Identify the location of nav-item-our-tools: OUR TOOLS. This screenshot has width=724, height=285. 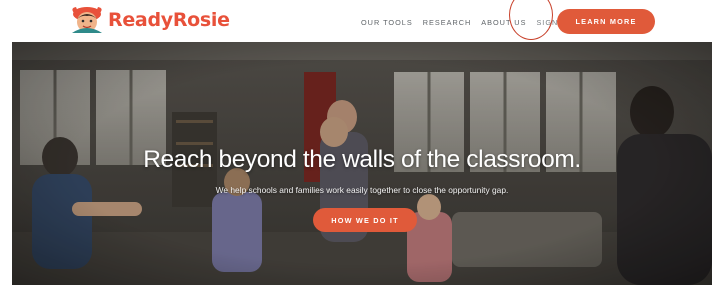
(387, 22).